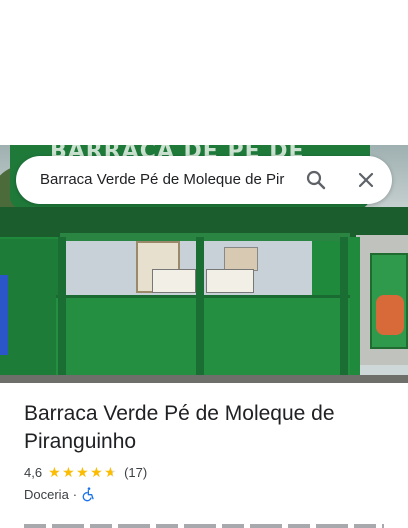 This screenshot has width=408, height=528. I want to click on search-bar: Barraca Verde Pé de Moleque de Pir, so click(204, 180).